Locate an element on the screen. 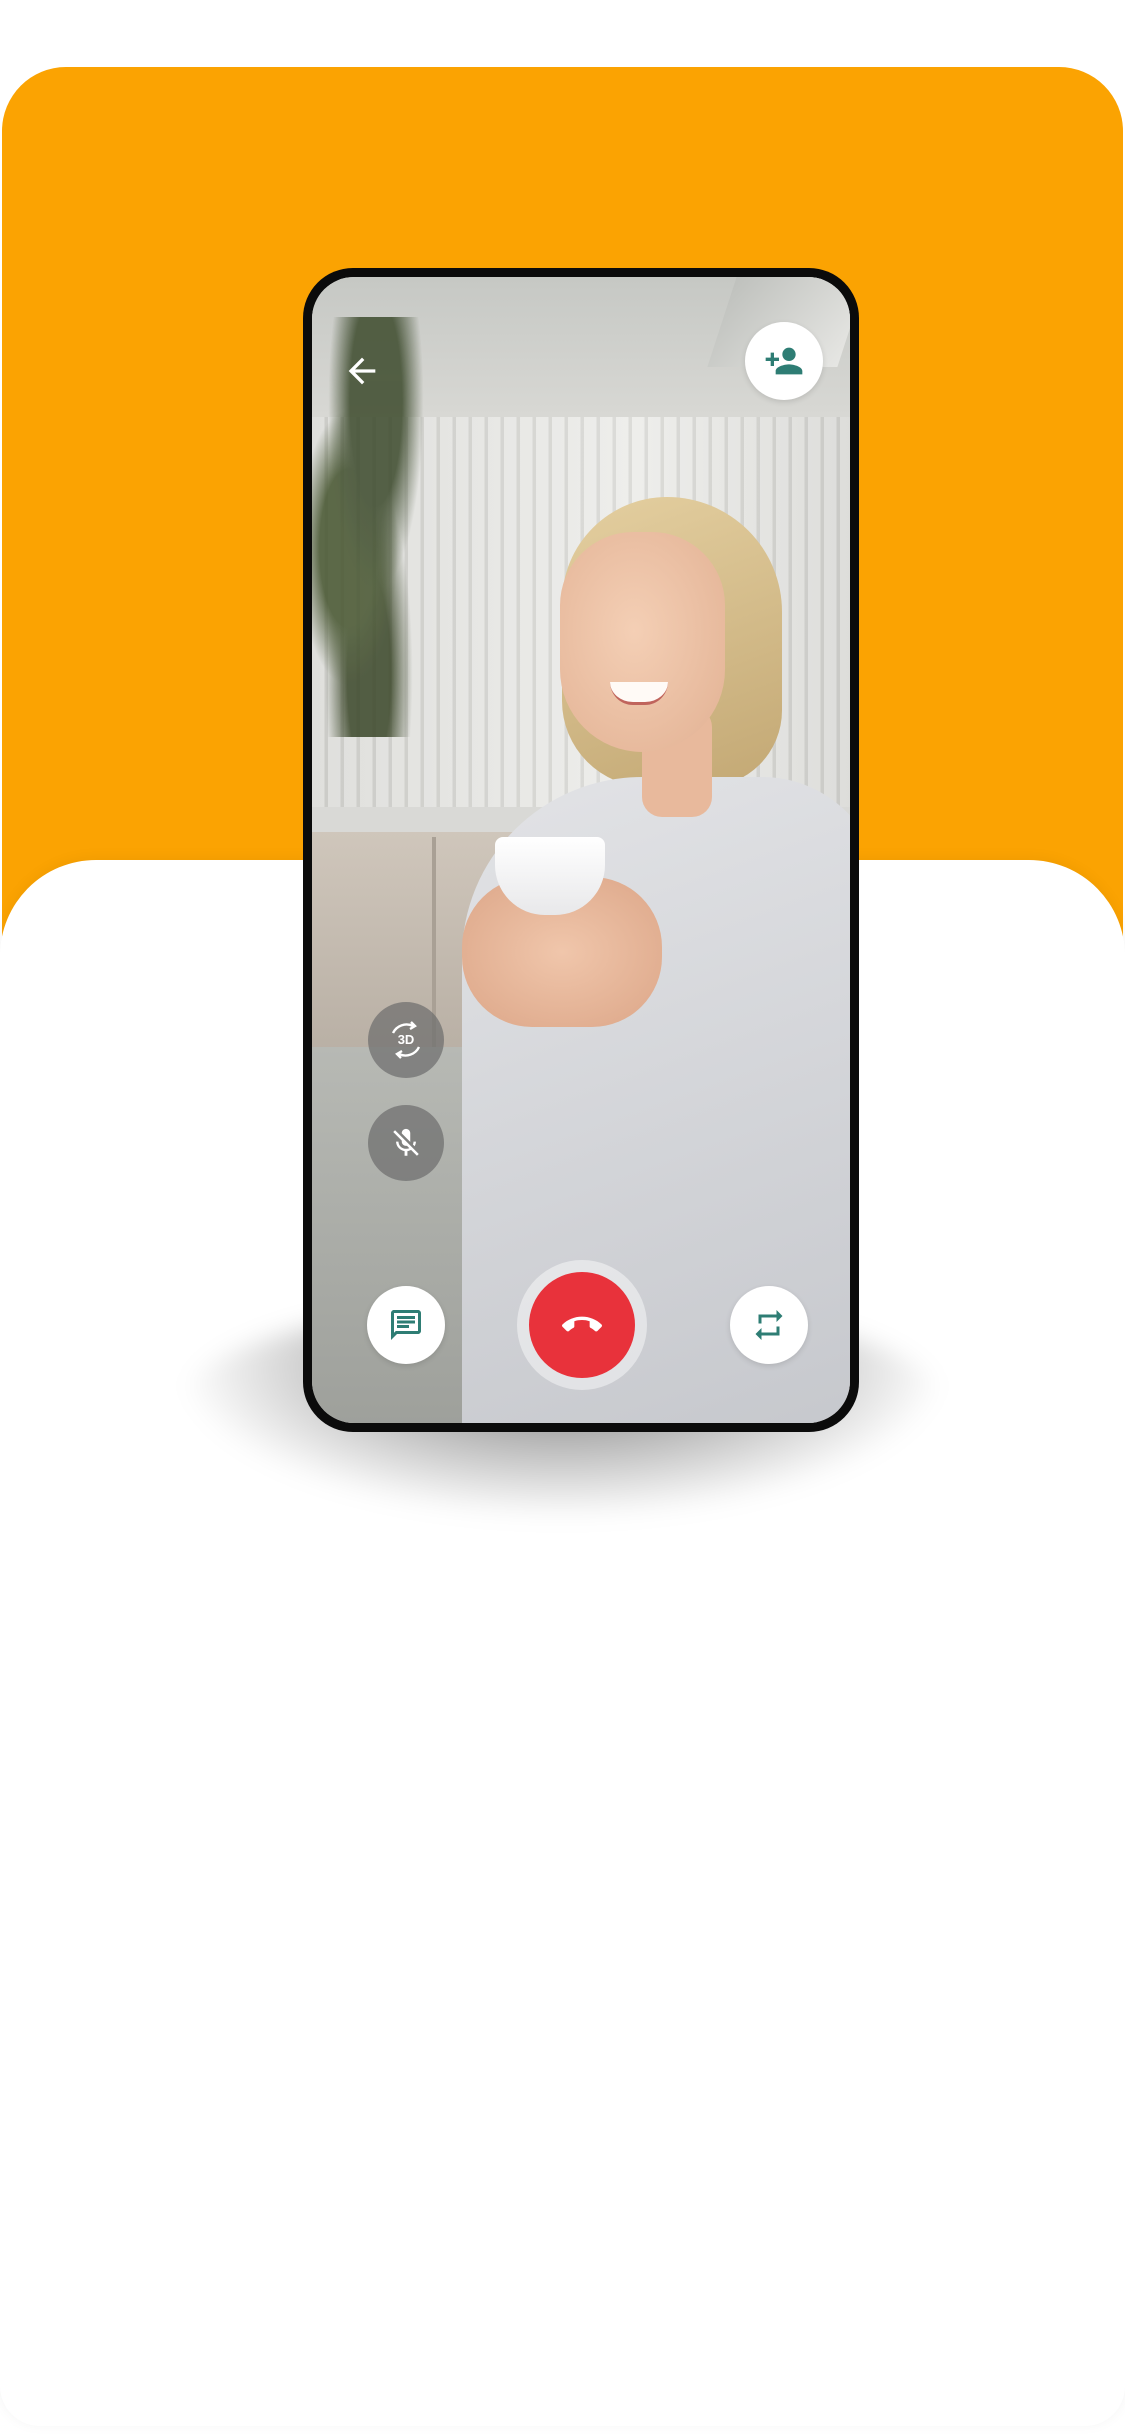  rotate-3d-button: 3D is located at coordinates (406, 1040).